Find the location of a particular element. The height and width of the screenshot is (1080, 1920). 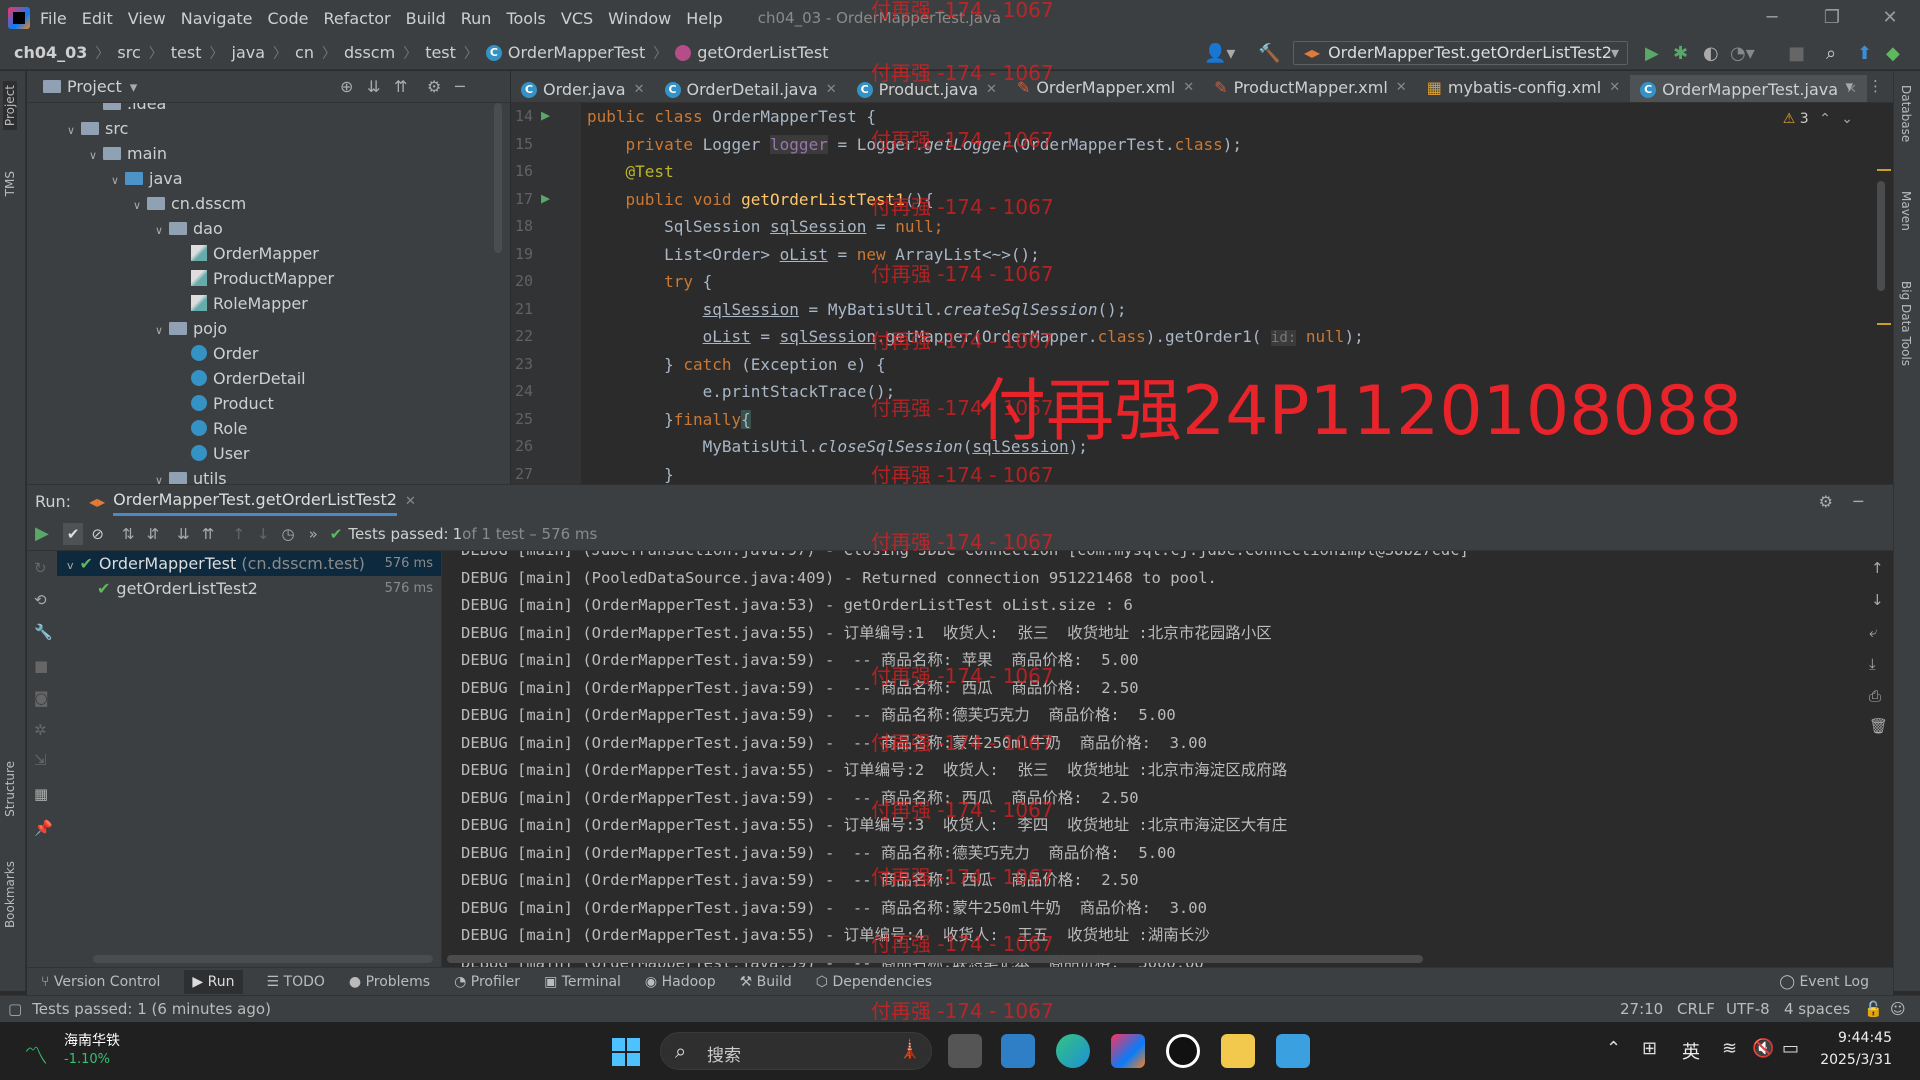

task-view-icon is located at coordinates (965, 1051).